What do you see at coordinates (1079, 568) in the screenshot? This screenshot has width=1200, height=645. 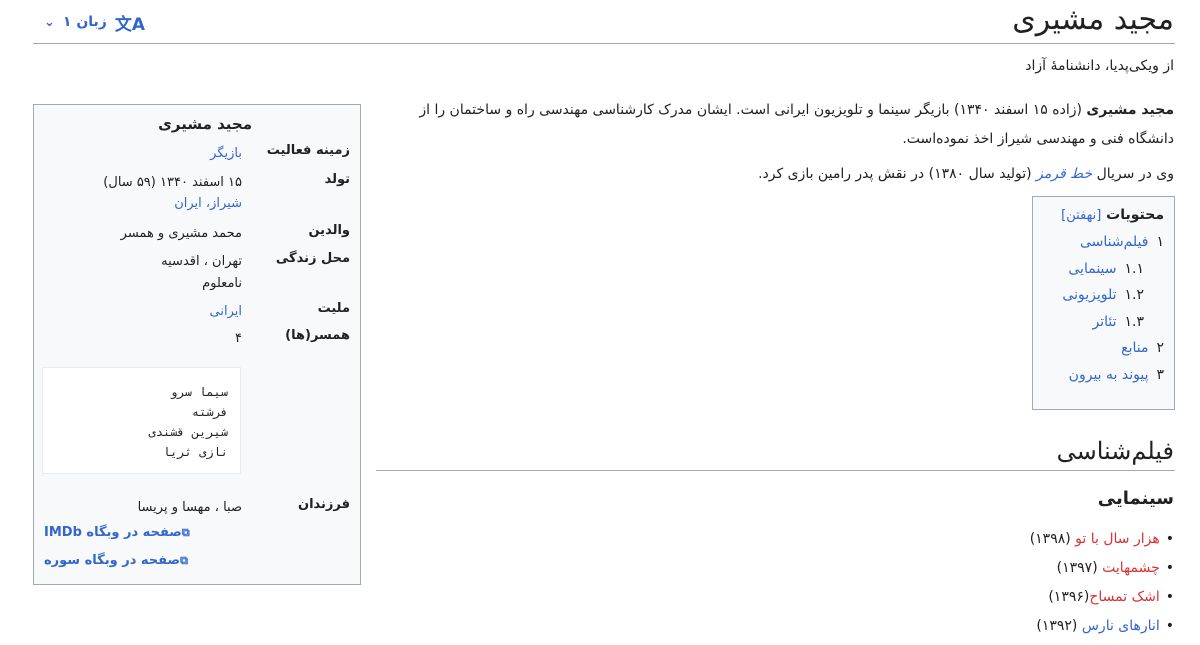 I see `film-year: (۱۳۹۷)` at bounding box center [1079, 568].